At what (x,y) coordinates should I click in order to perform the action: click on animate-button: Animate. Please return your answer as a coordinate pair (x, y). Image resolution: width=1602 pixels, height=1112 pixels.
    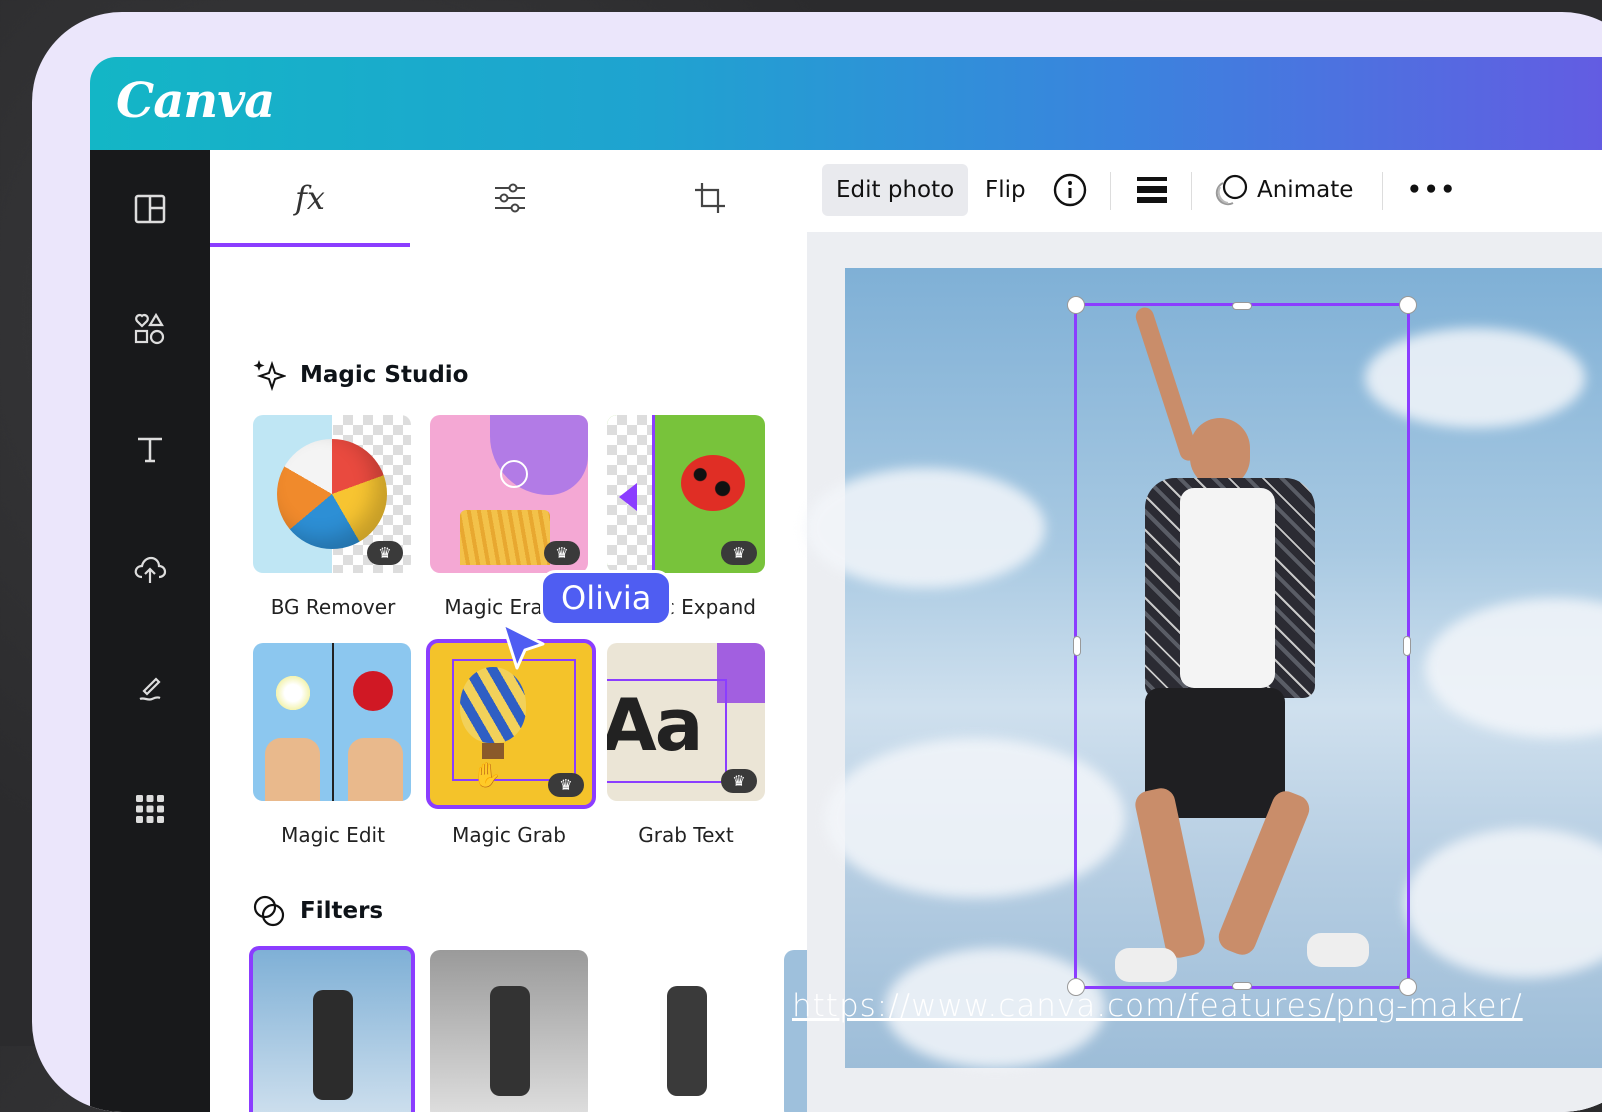
    Looking at the image, I should click on (1284, 190).